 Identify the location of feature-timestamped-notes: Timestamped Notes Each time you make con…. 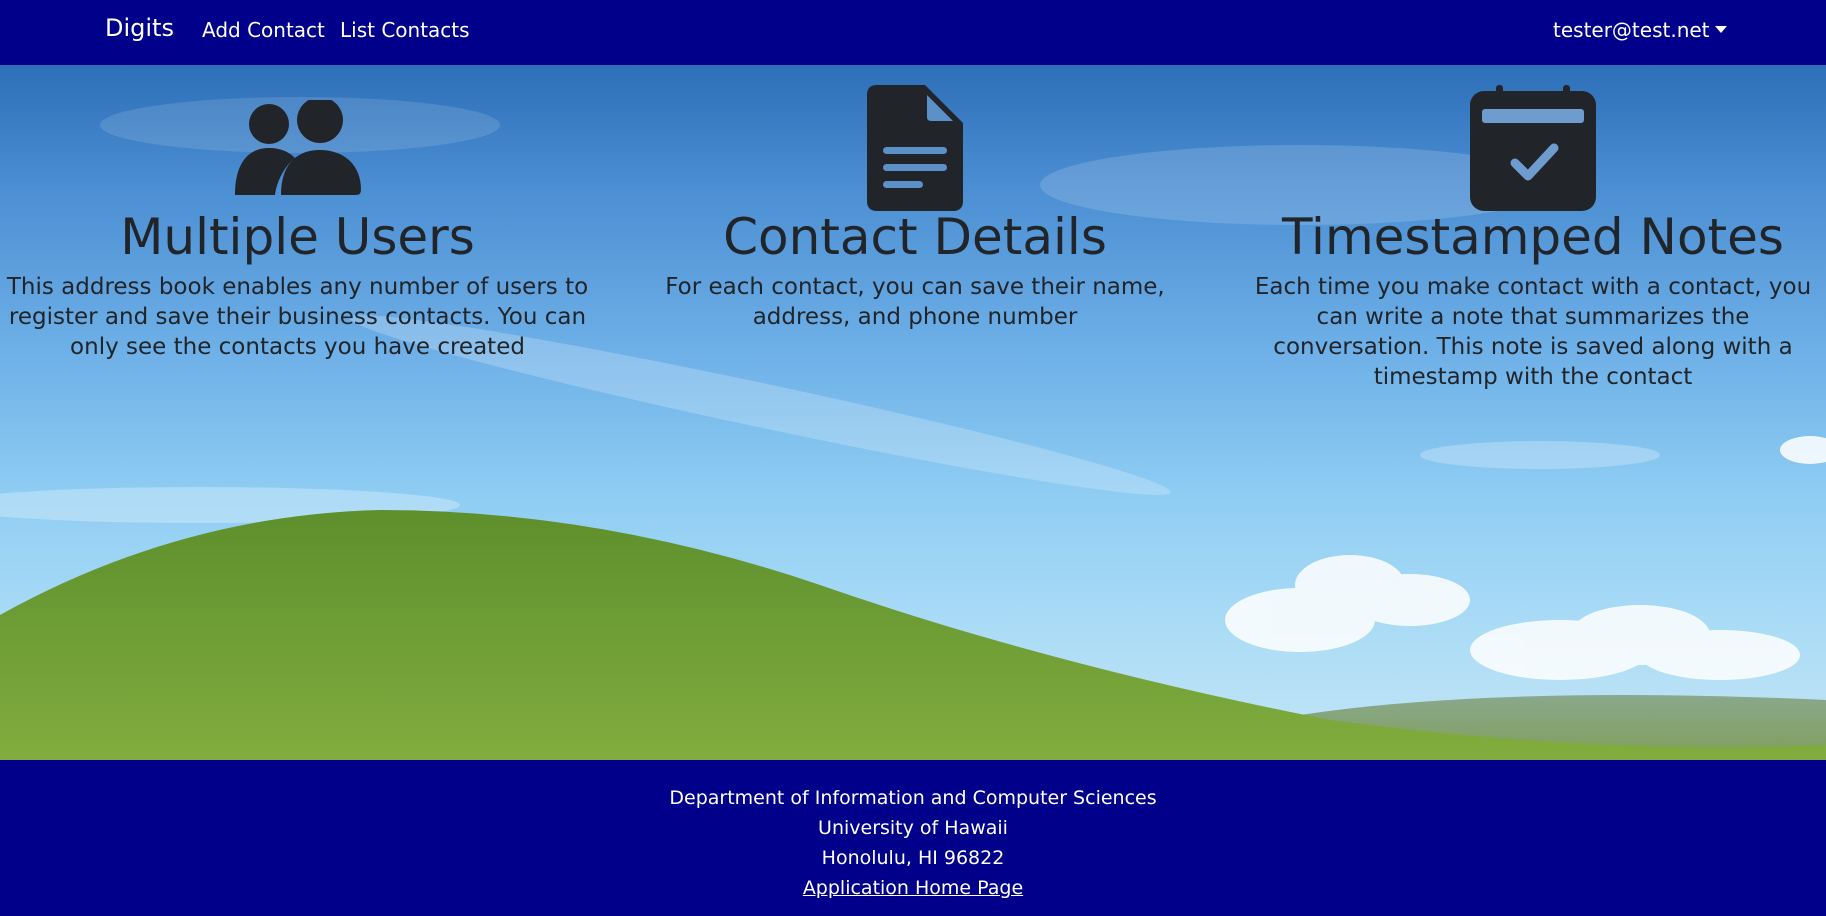
(1533, 228).